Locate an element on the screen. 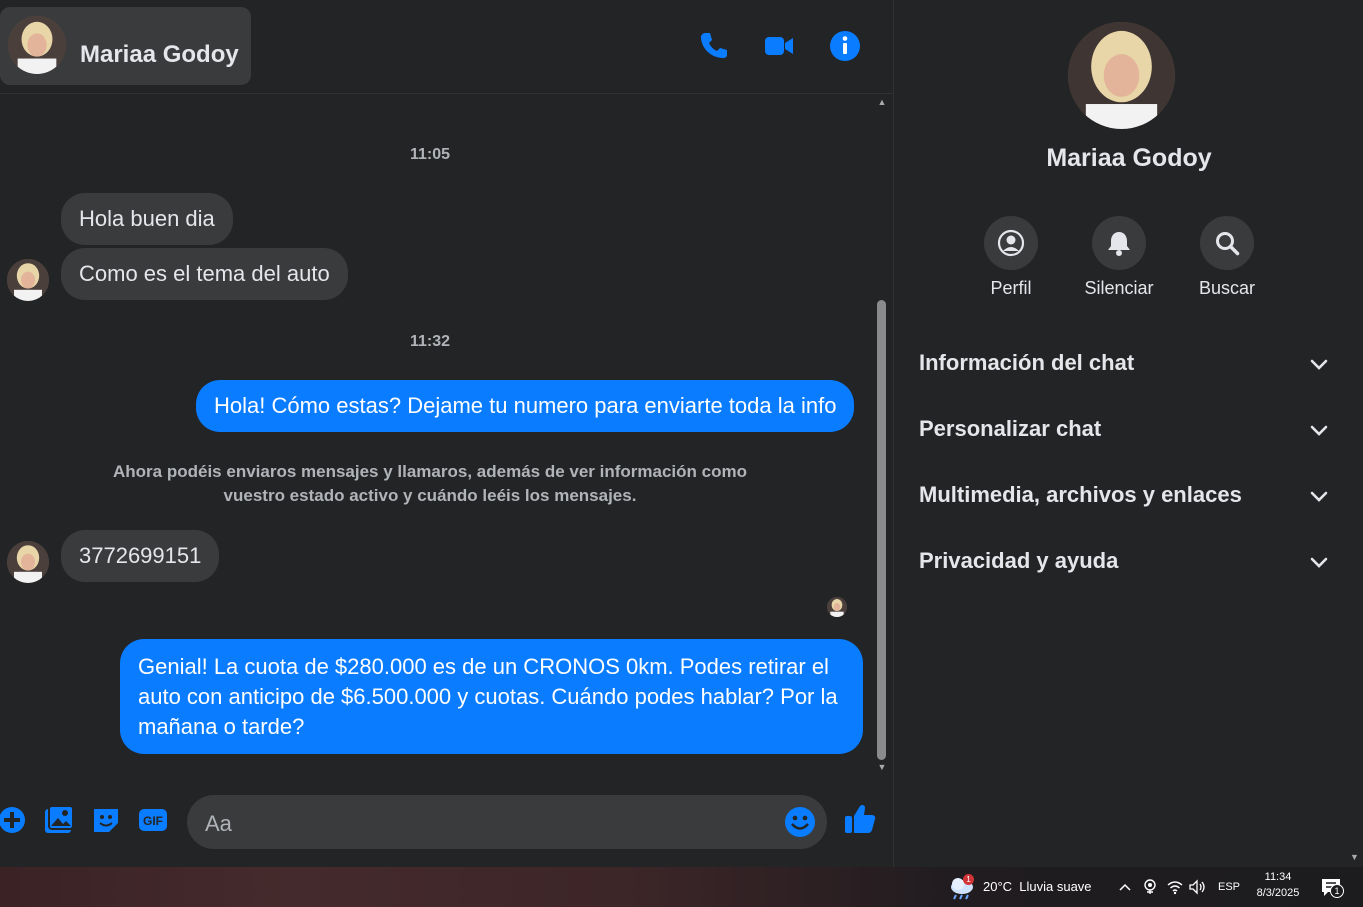  scroll-down-arrow: ▼ is located at coordinates (882, 767).